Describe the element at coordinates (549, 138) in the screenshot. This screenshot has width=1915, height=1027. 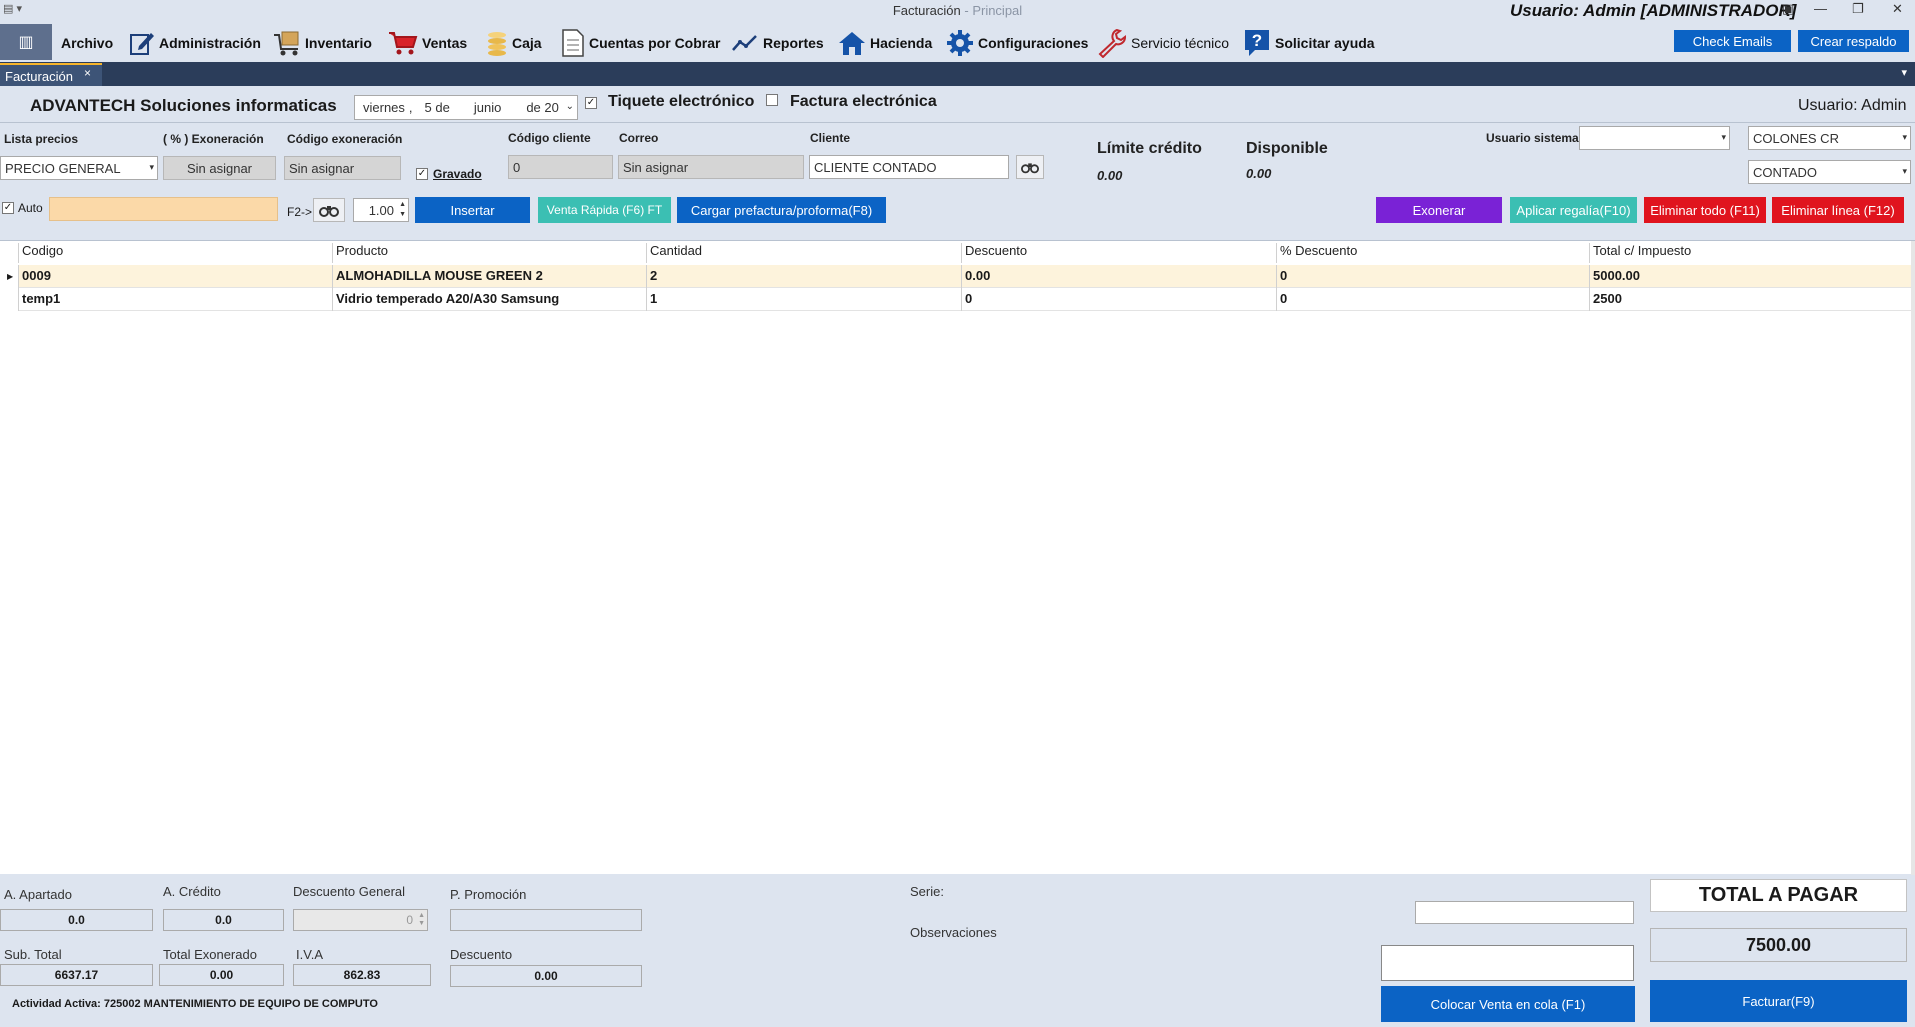
I see `client-code-label: Código cliente` at that location.